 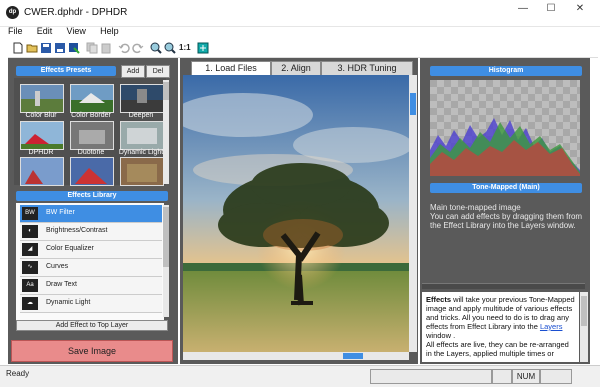 What do you see at coordinates (441, 335) in the screenshot?
I see `help-text-2: window .` at bounding box center [441, 335].